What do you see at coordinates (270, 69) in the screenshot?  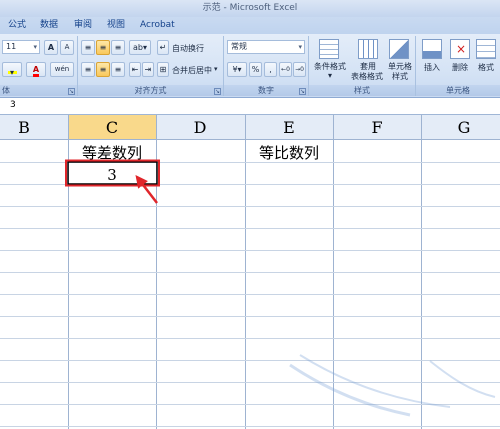 I see `comma-button: ,` at bounding box center [270, 69].